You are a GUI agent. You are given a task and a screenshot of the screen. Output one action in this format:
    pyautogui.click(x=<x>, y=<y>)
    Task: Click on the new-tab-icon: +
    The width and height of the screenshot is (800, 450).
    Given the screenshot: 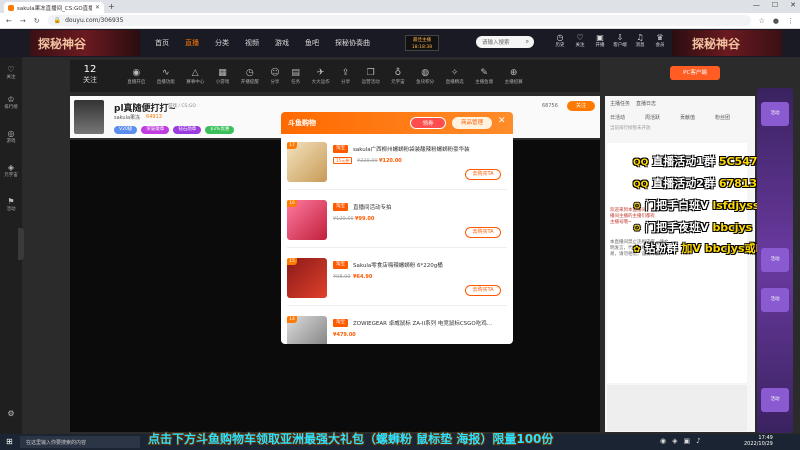 What is the action you would take?
    pyautogui.click(x=111, y=6)
    